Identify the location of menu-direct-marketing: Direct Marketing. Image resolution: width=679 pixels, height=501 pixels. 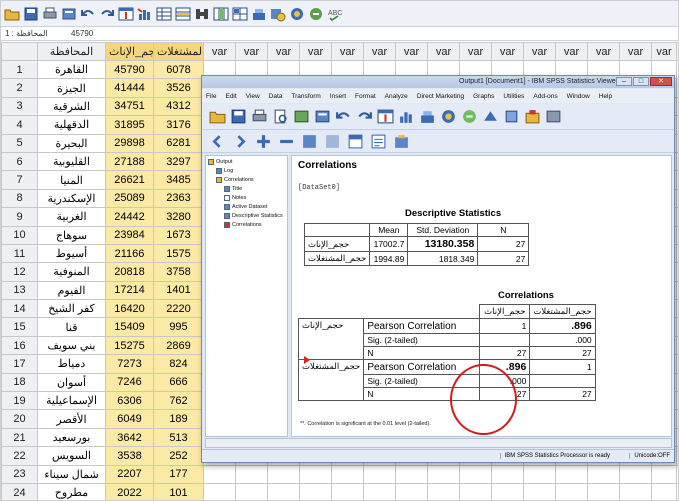
(440, 96).